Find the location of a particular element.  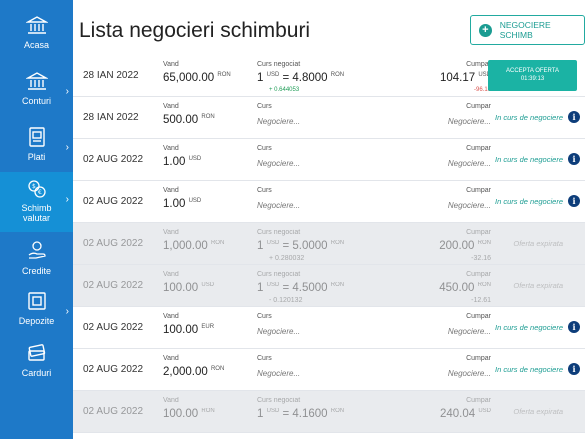

buy-amount: 104.17 USD is located at coordinates (465, 78).